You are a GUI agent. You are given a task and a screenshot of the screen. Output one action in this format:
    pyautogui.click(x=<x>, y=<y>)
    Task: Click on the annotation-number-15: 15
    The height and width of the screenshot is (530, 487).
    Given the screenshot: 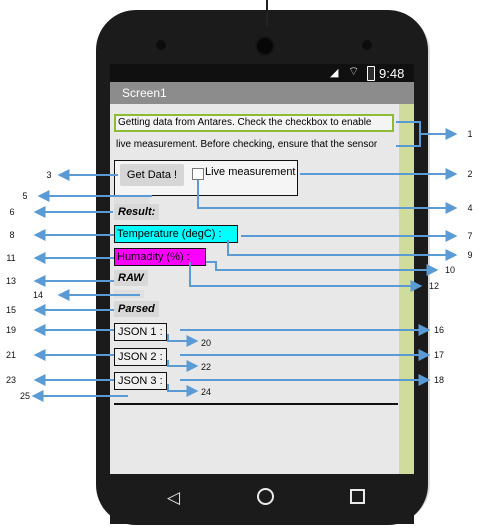 What is the action you would take?
    pyautogui.click(x=10, y=310)
    